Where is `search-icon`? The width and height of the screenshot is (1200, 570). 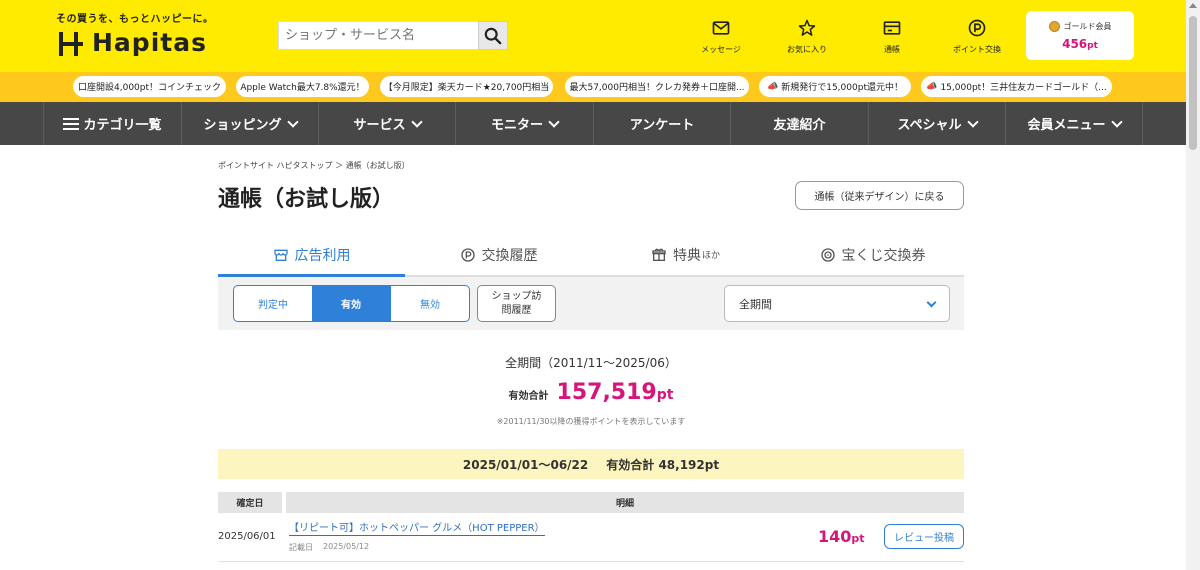
search-icon is located at coordinates (493, 35).